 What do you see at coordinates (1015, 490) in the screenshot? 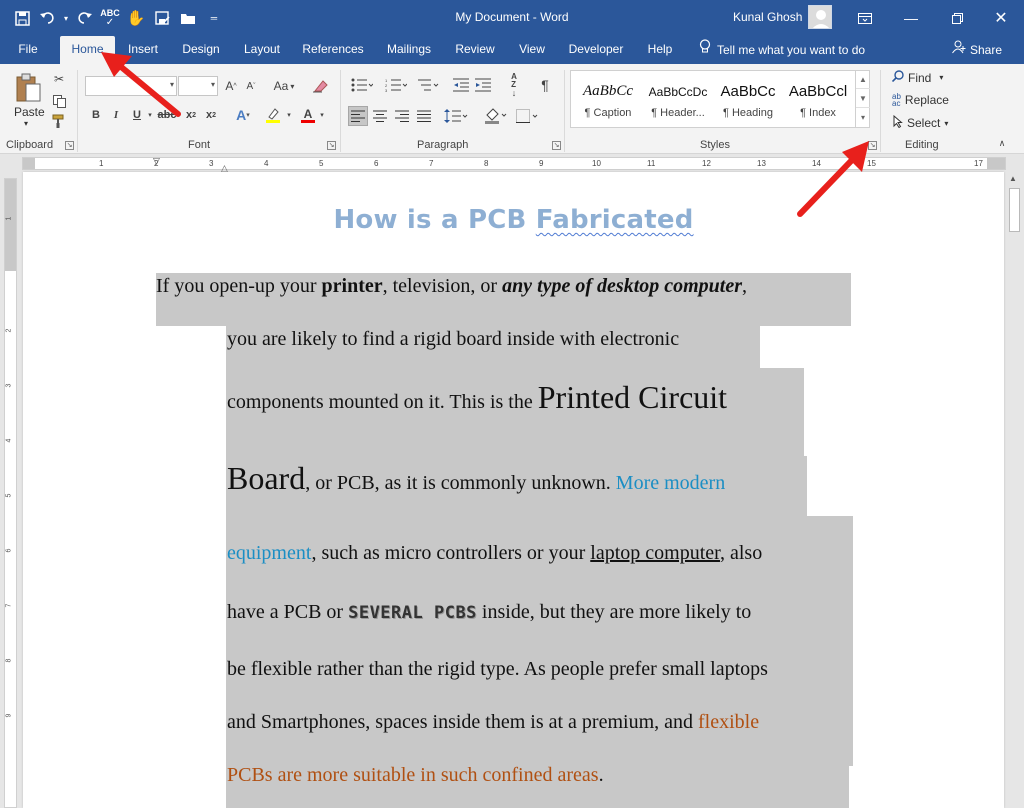
I see `vertical-scrollbar: ▲` at bounding box center [1015, 490].